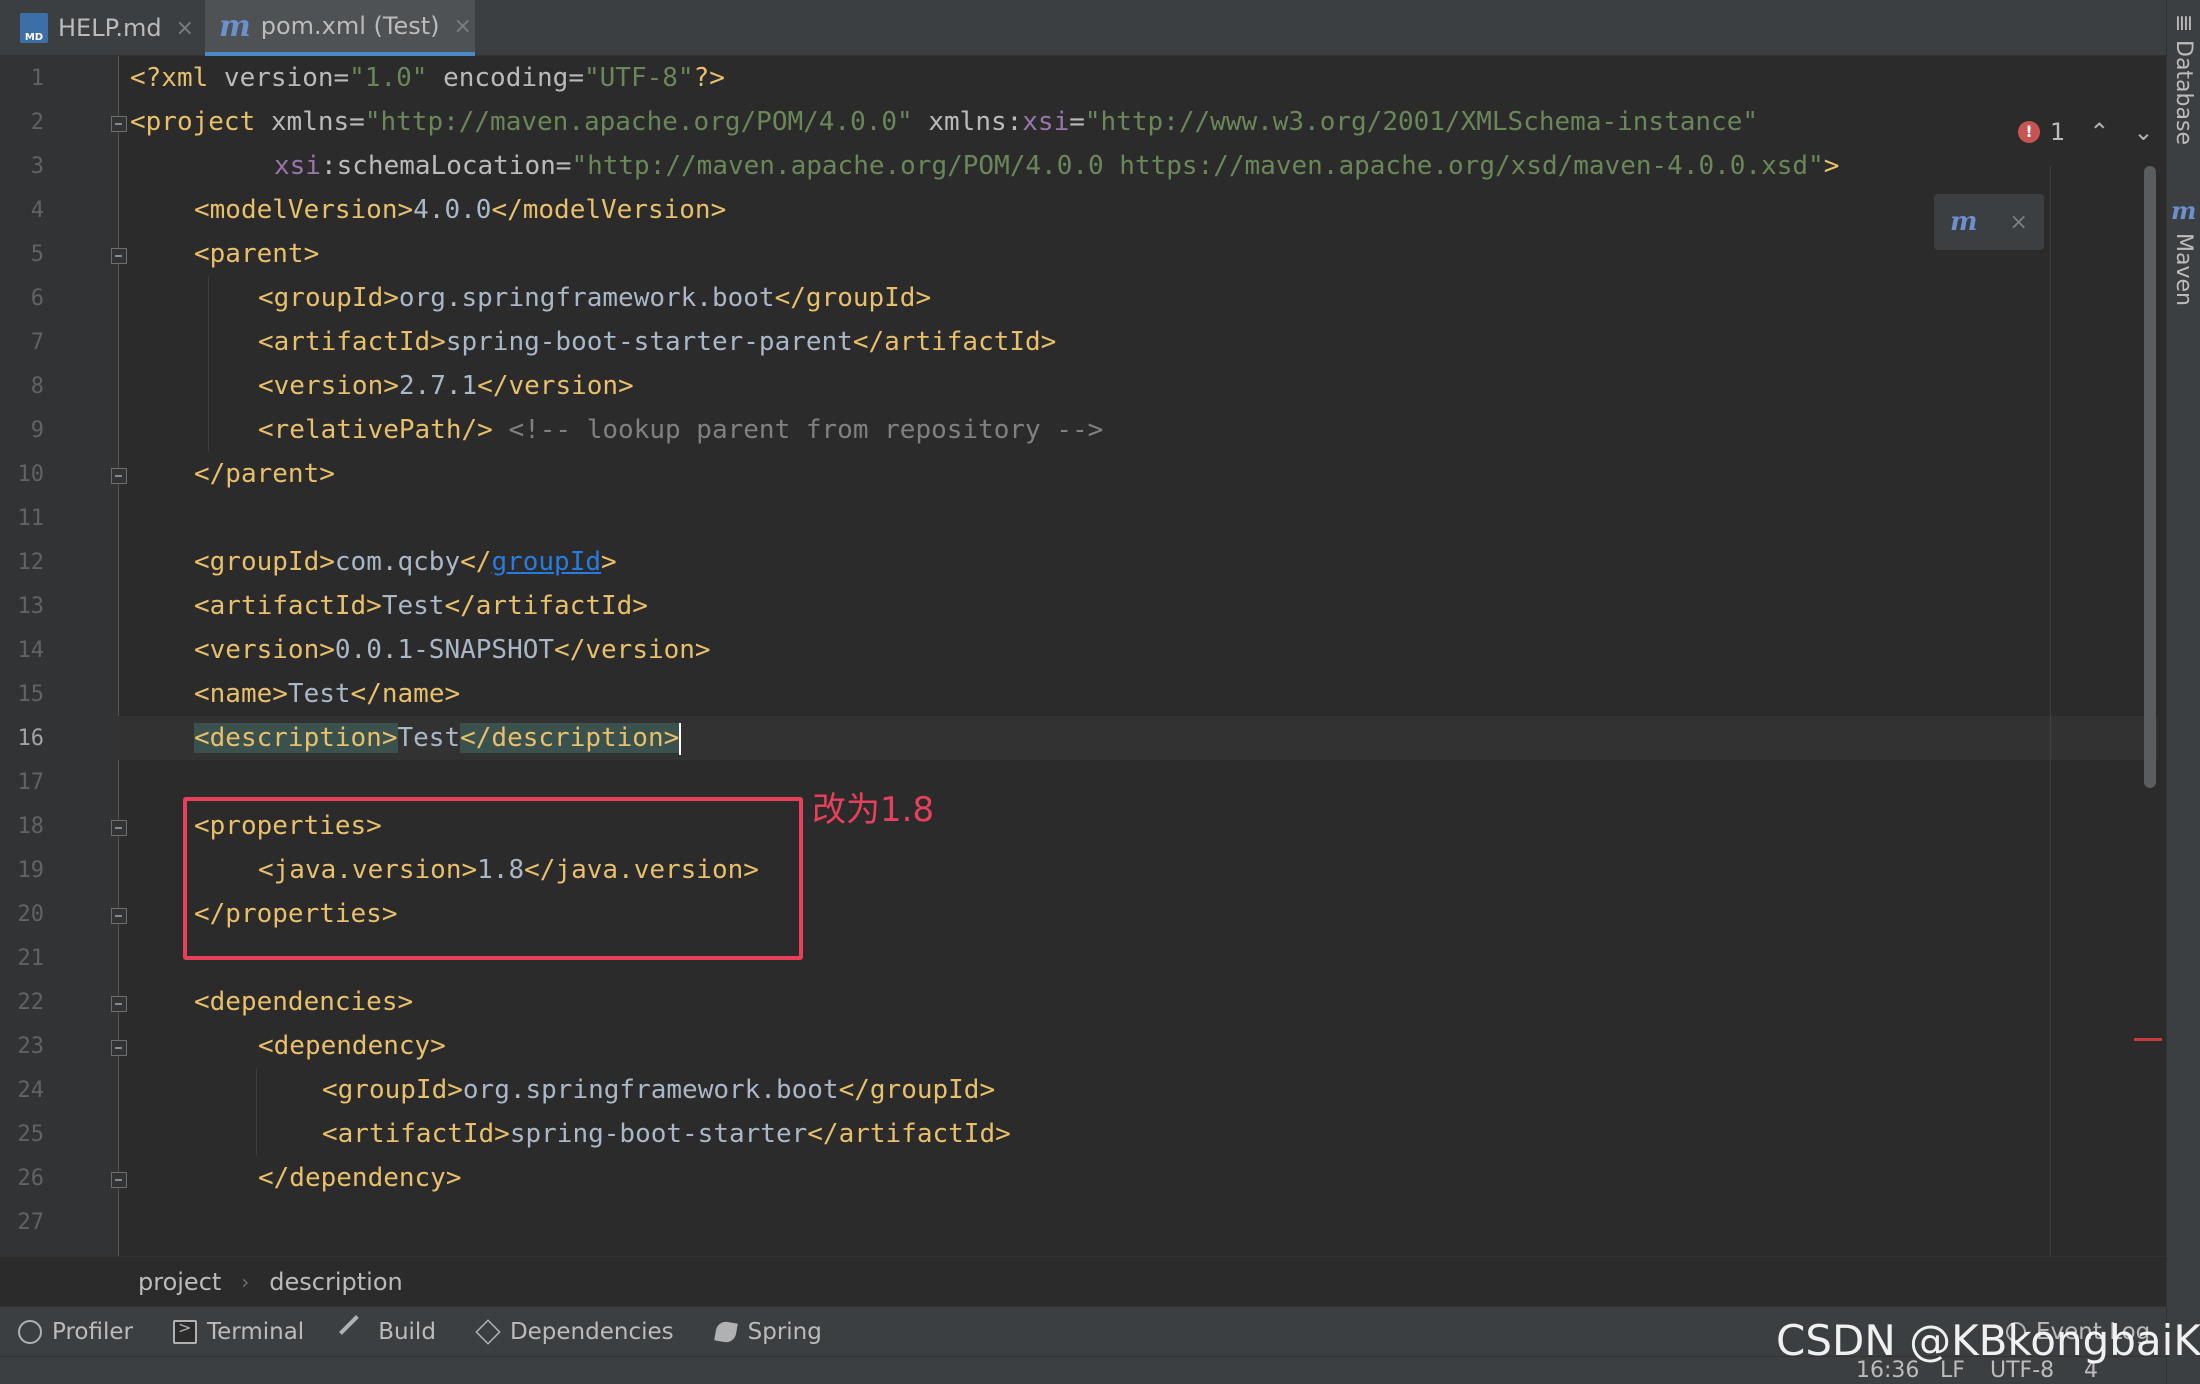 The image size is (2200, 1384). What do you see at coordinates (350, 26) in the screenshot?
I see `tab-label: pom.xml (Test)` at bounding box center [350, 26].